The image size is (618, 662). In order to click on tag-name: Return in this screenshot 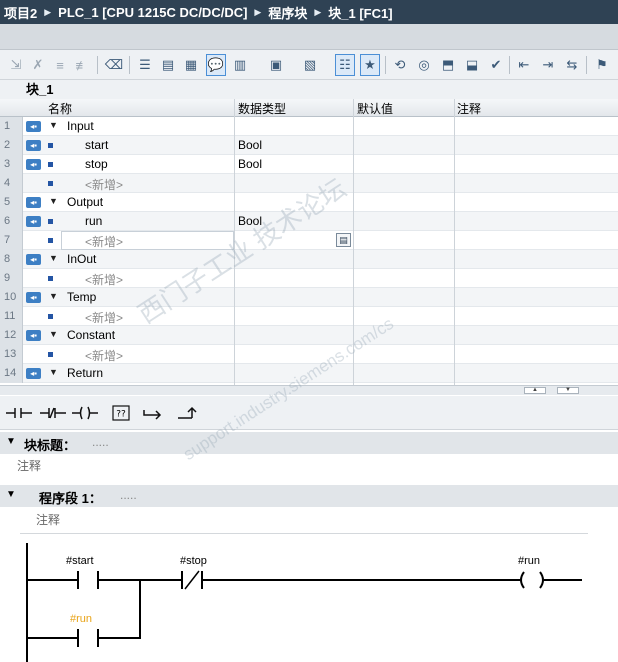, I will do `click(85, 373)`.